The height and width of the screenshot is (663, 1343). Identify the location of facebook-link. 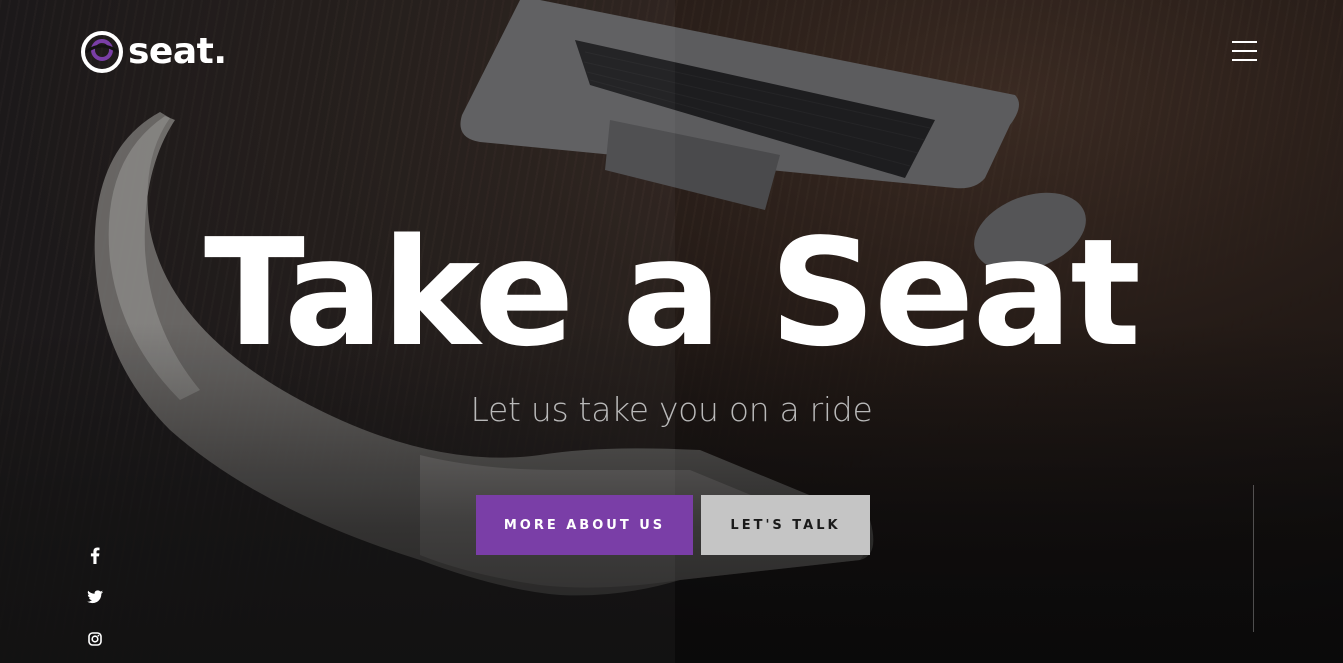
(95, 555).